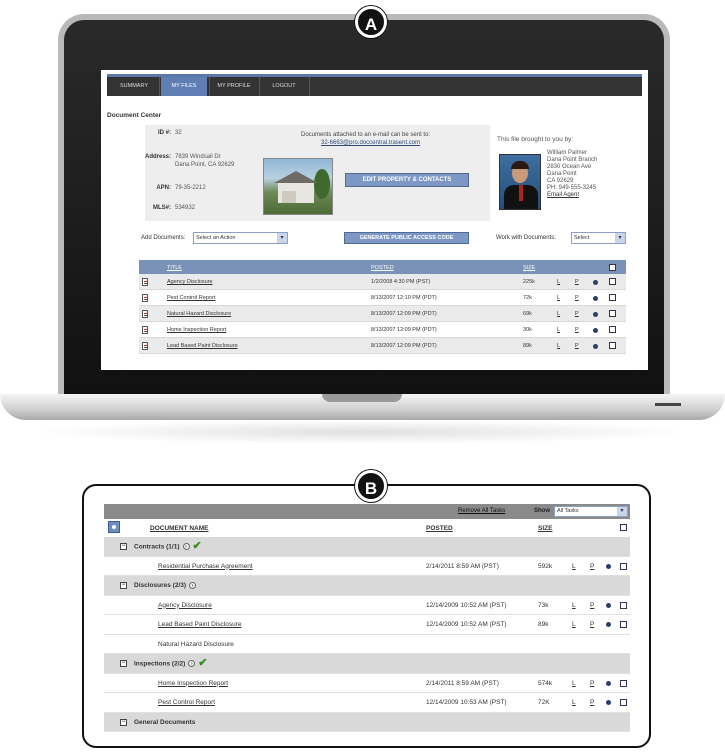 The height and width of the screenshot is (754, 725). What do you see at coordinates (216, 238) in the screenshot?
I see `add-documents-value: Select an Action` at bounding box center [216, 238].